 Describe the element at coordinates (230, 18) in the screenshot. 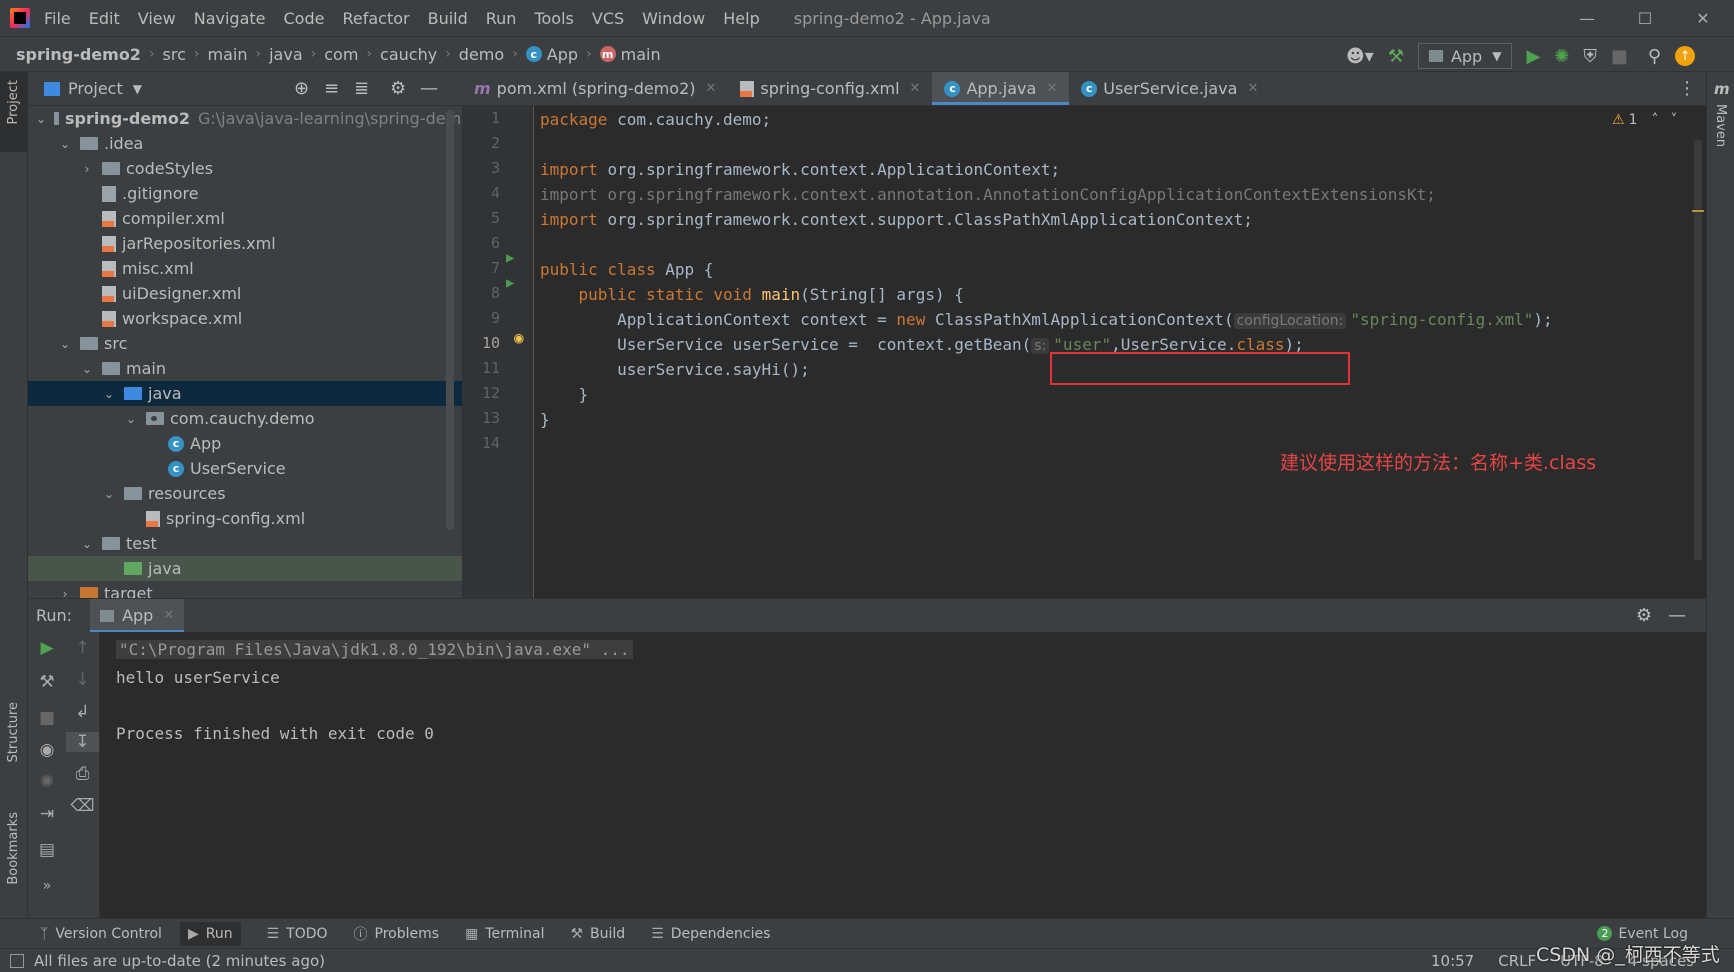

I see `menu-navigate: Navigate` at that location.